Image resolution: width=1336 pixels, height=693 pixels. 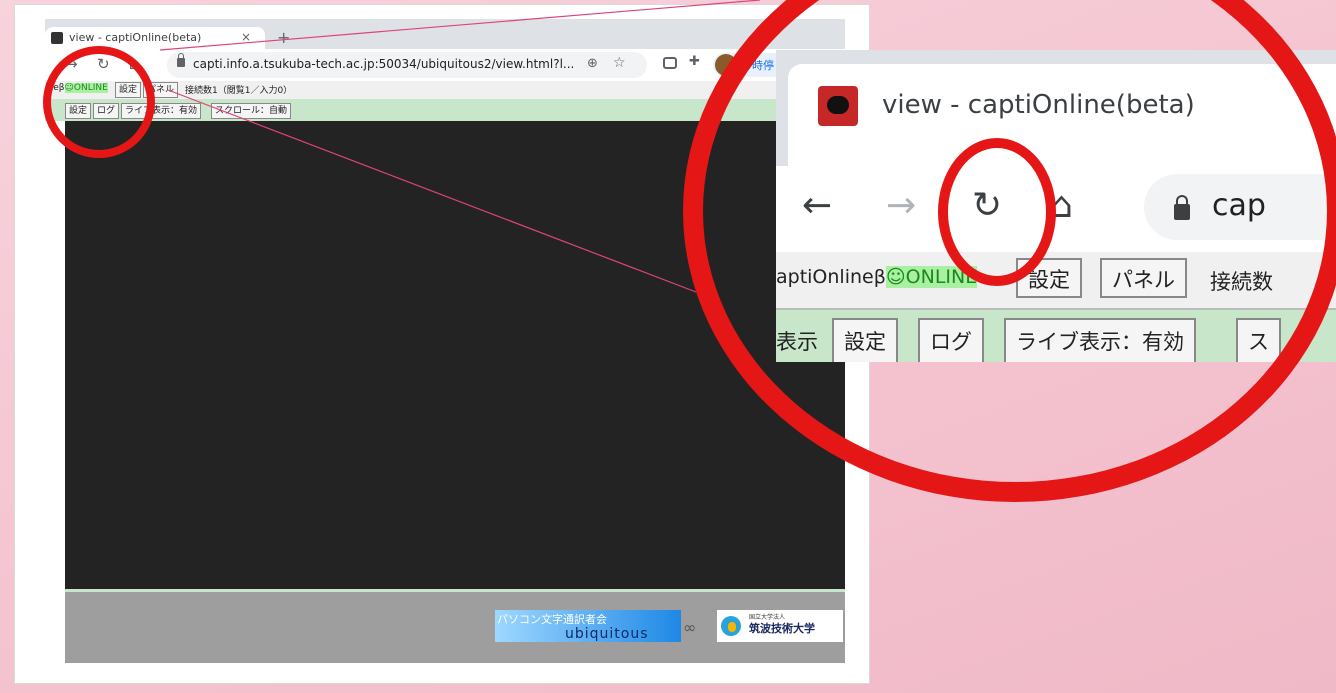 I want to click on leader-line-top, so click(x=460, y=25).